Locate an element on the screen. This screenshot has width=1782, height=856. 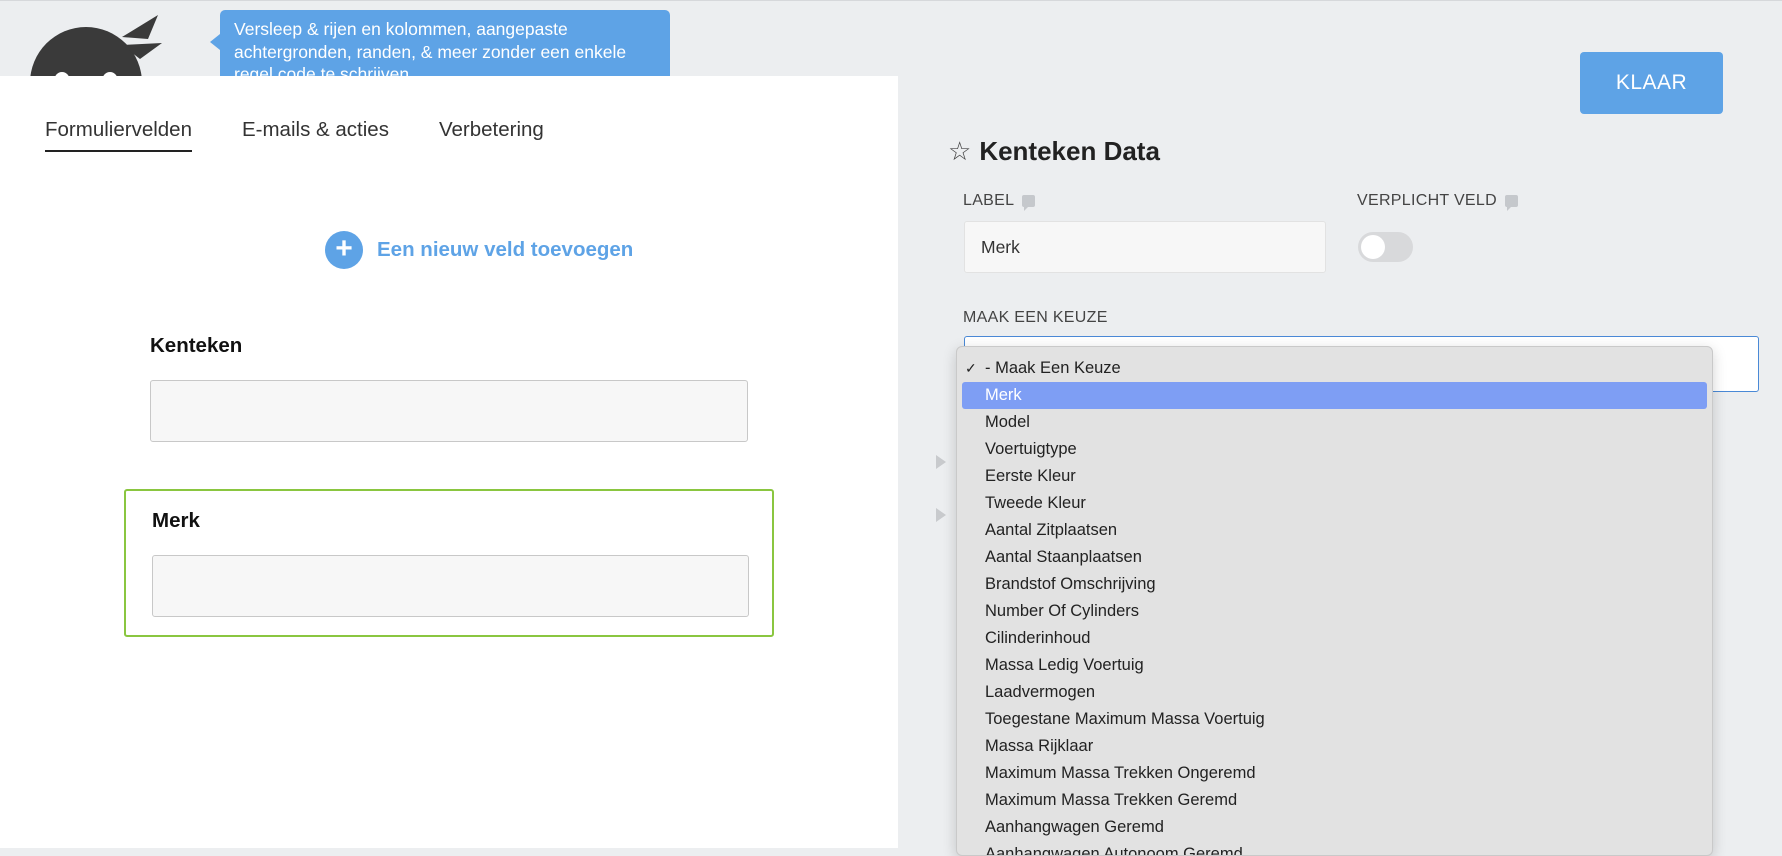
dropdown-option: Brandstof Omschrijving is located at coordinates (1334, 584).